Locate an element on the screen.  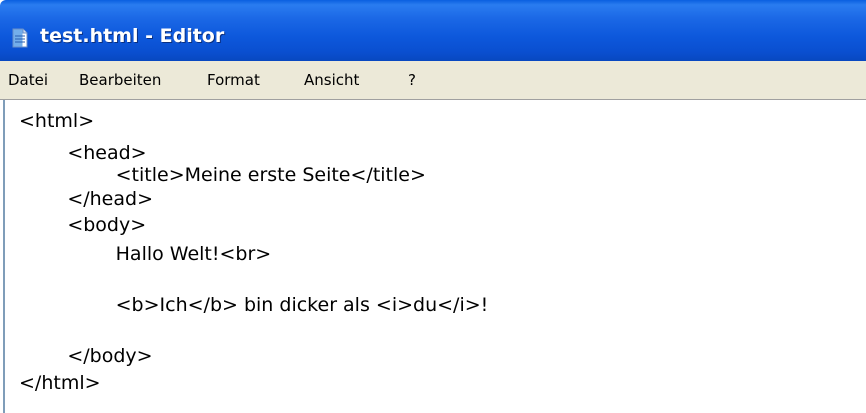
menu-bearbeiten: Bearbeiten is located at coordinates (120, 80).